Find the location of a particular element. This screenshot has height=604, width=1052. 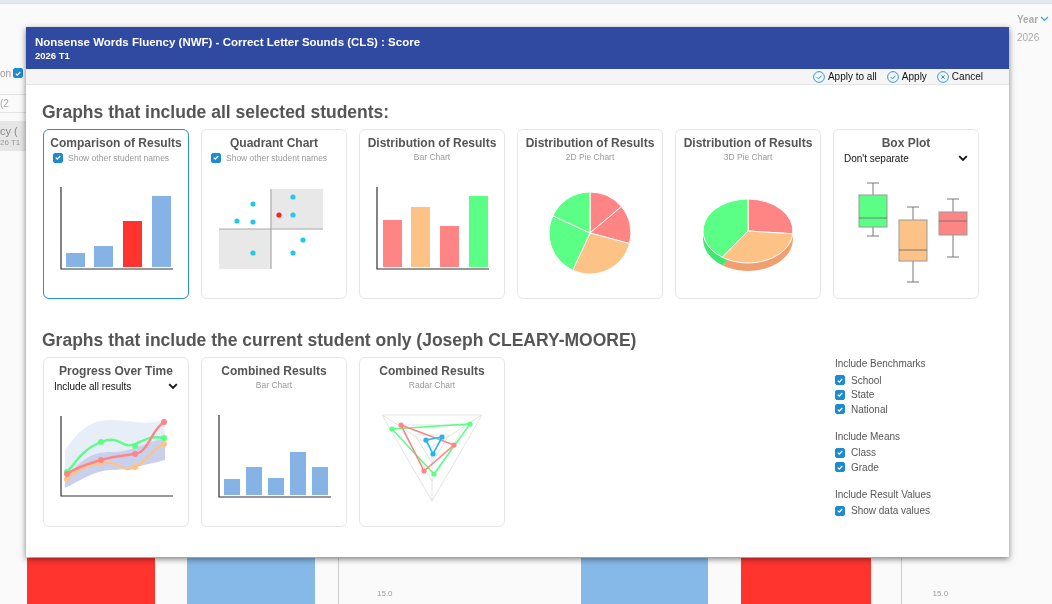

checkbox-label: State is located at coordinates (863, 395).